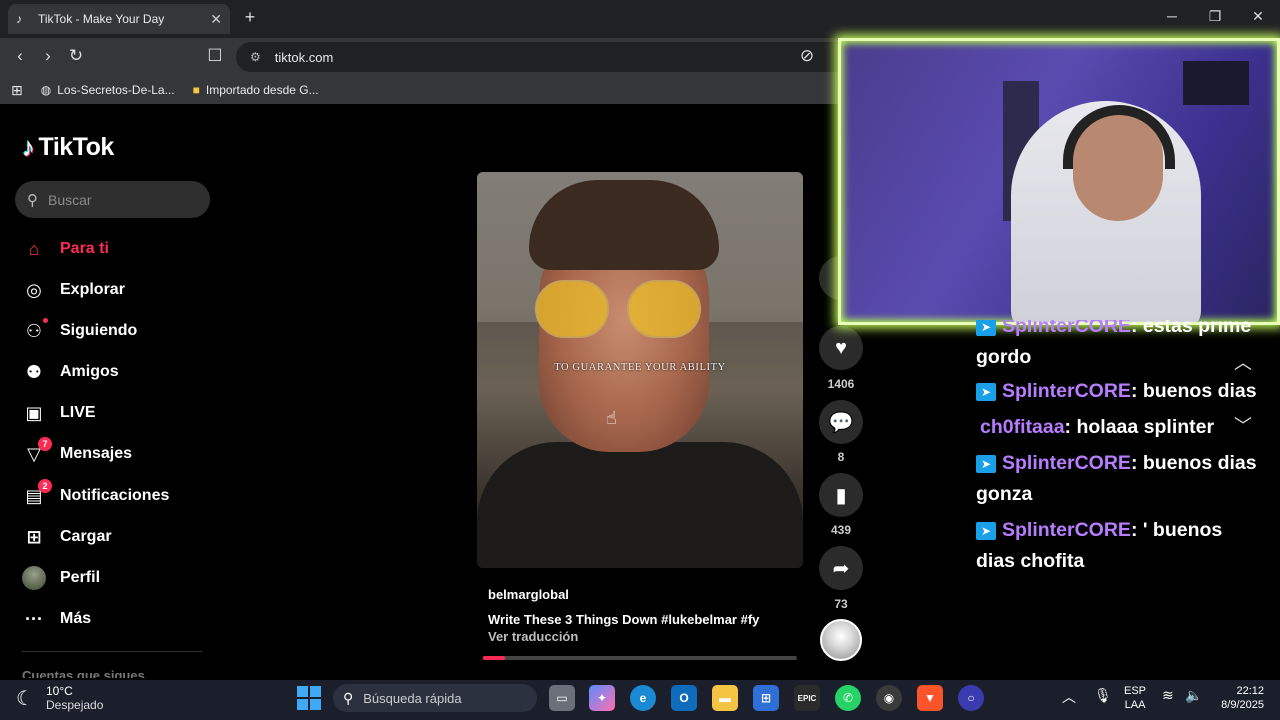  Describe the element at coordinates (643, 698) in the screenshot. I see `edge-icon: e` at that location.